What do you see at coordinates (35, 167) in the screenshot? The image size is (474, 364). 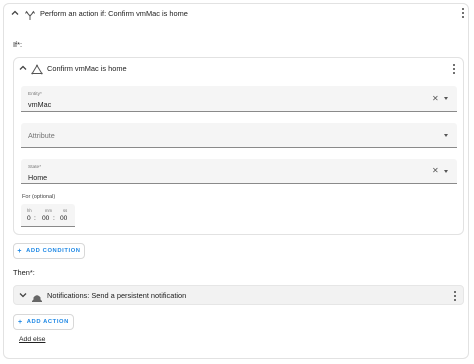 I see `state-label: State*` at bounding box center [35, 167].